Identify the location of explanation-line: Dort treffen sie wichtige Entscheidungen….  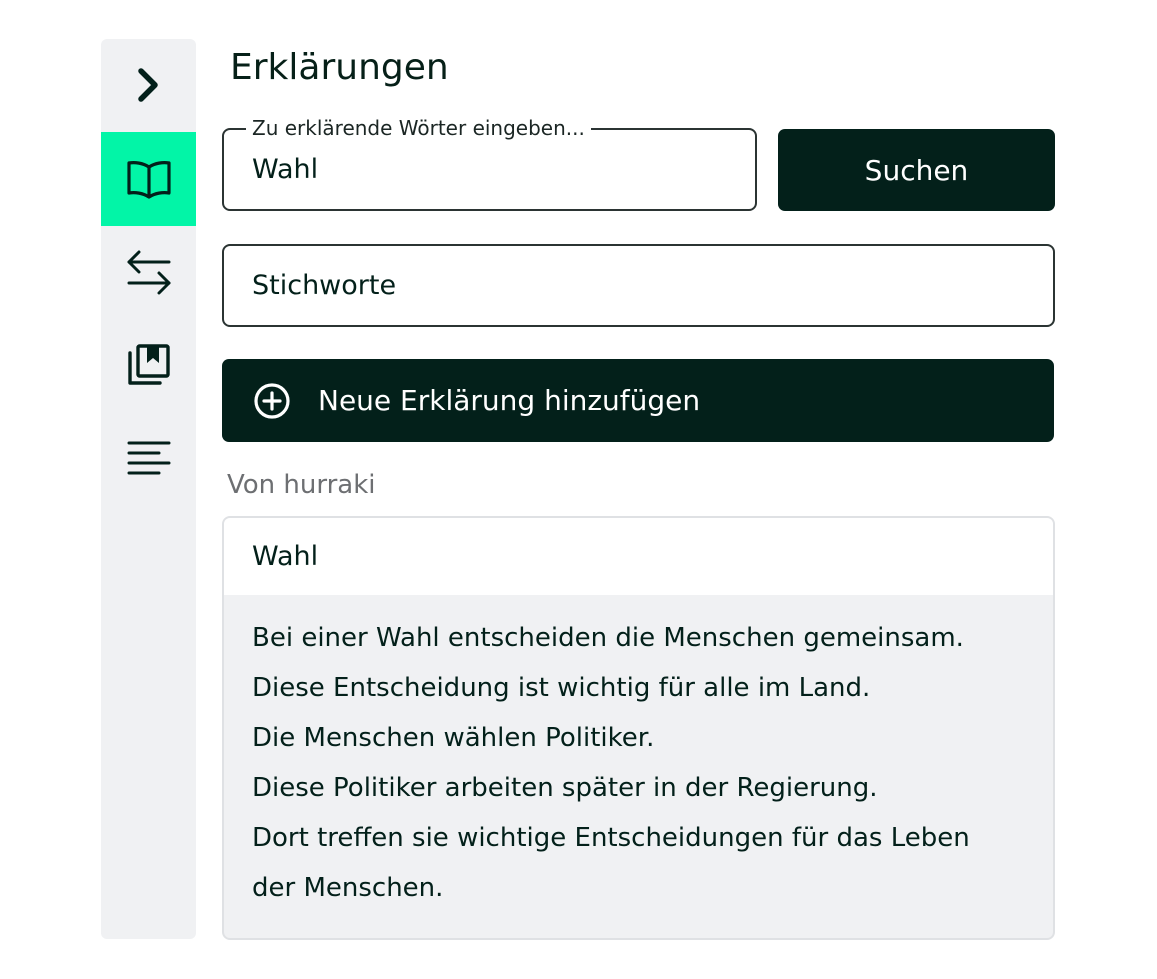
(611, 838).